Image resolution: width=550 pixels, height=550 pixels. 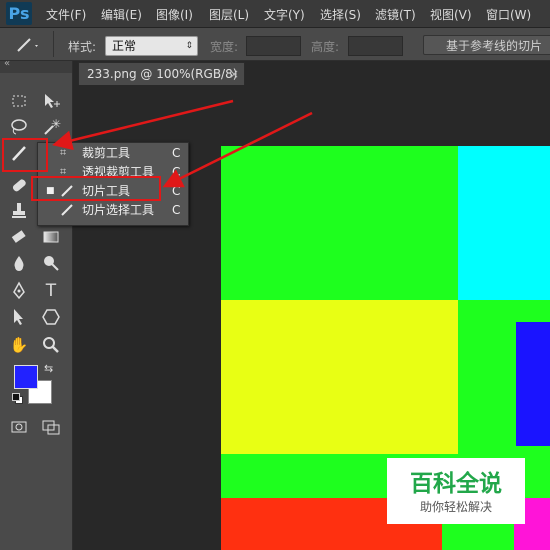 What do you see at coordinates (455, 507) in the screenshot?
I see `watermark-subtitle: 助你轻松解决` at bounding box center [455, 507].